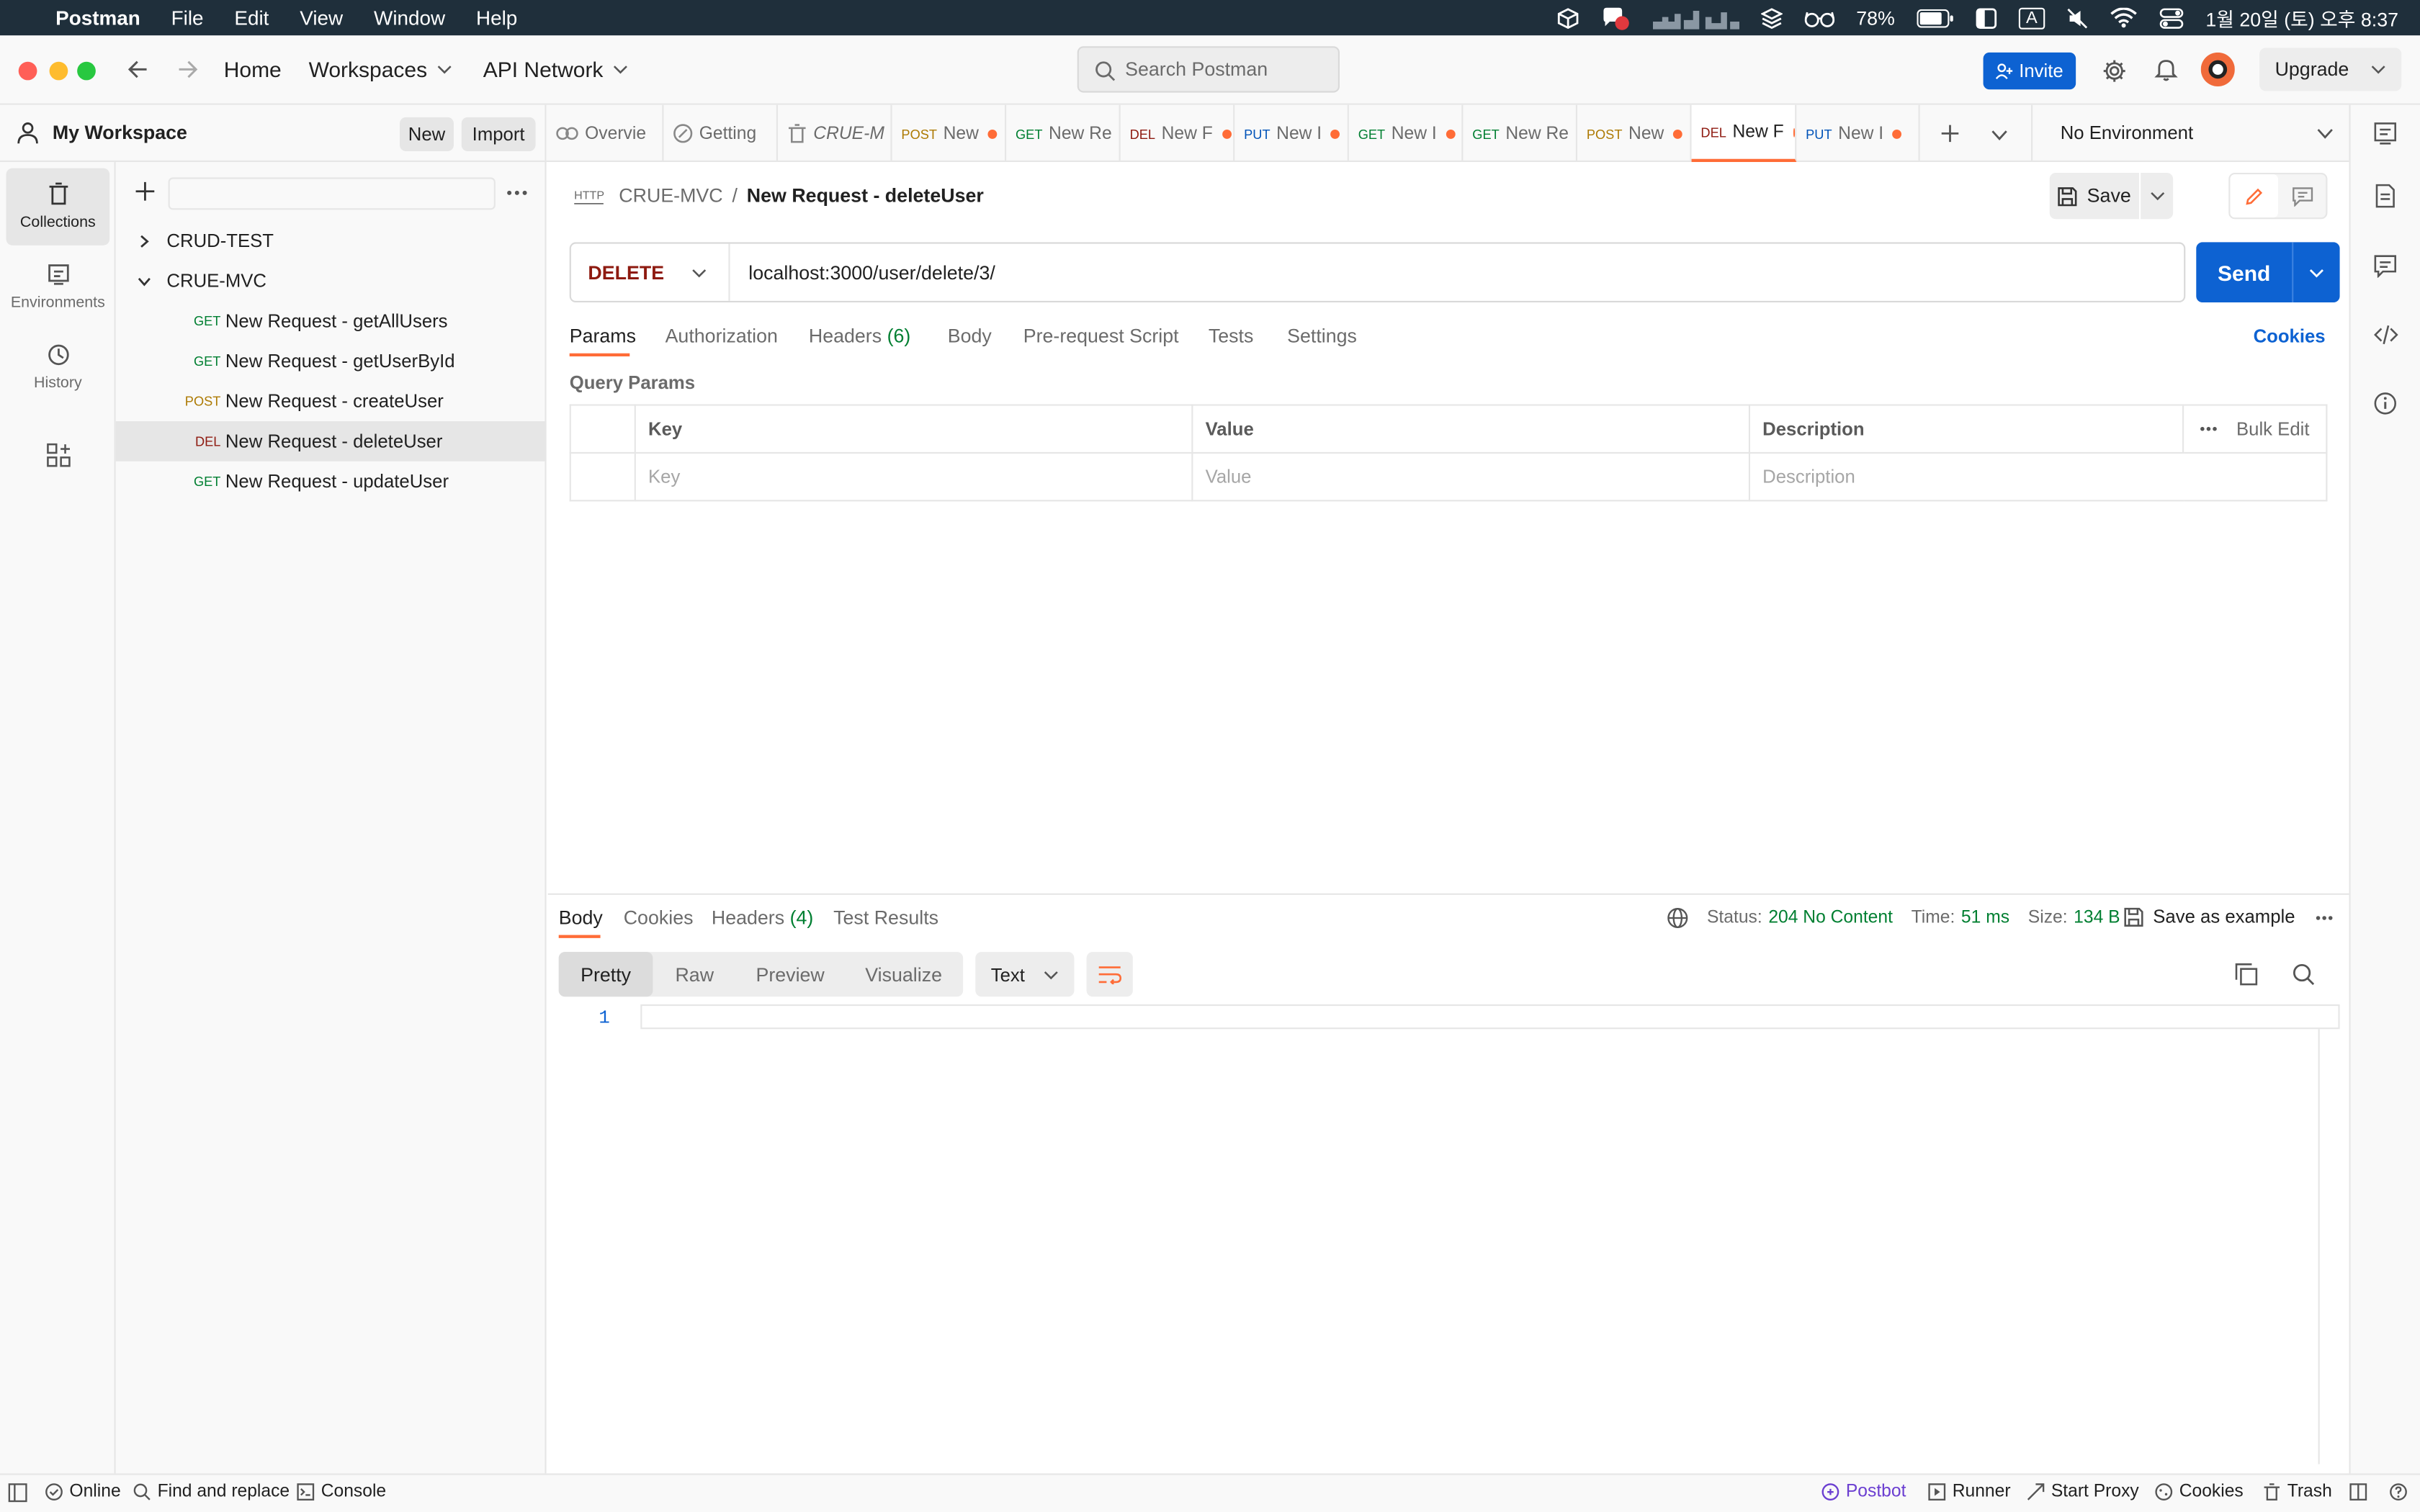 The height and width of the screenshot is (1512, 2420). What do you see at coordinates (1291, 133) in the screenshot?
I see `tab-put-new-request: PUT New I` at bounding box center [1291, 133].